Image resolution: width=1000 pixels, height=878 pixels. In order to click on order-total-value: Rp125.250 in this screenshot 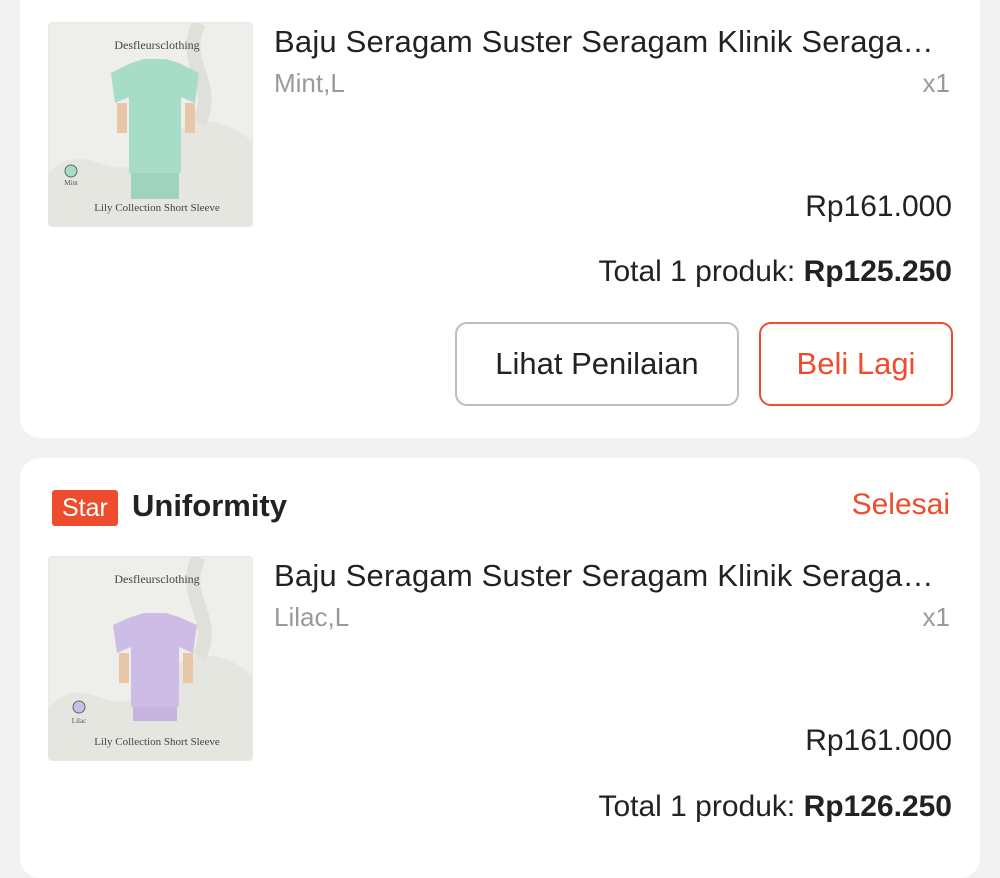, I will do `click(877, 271)`.